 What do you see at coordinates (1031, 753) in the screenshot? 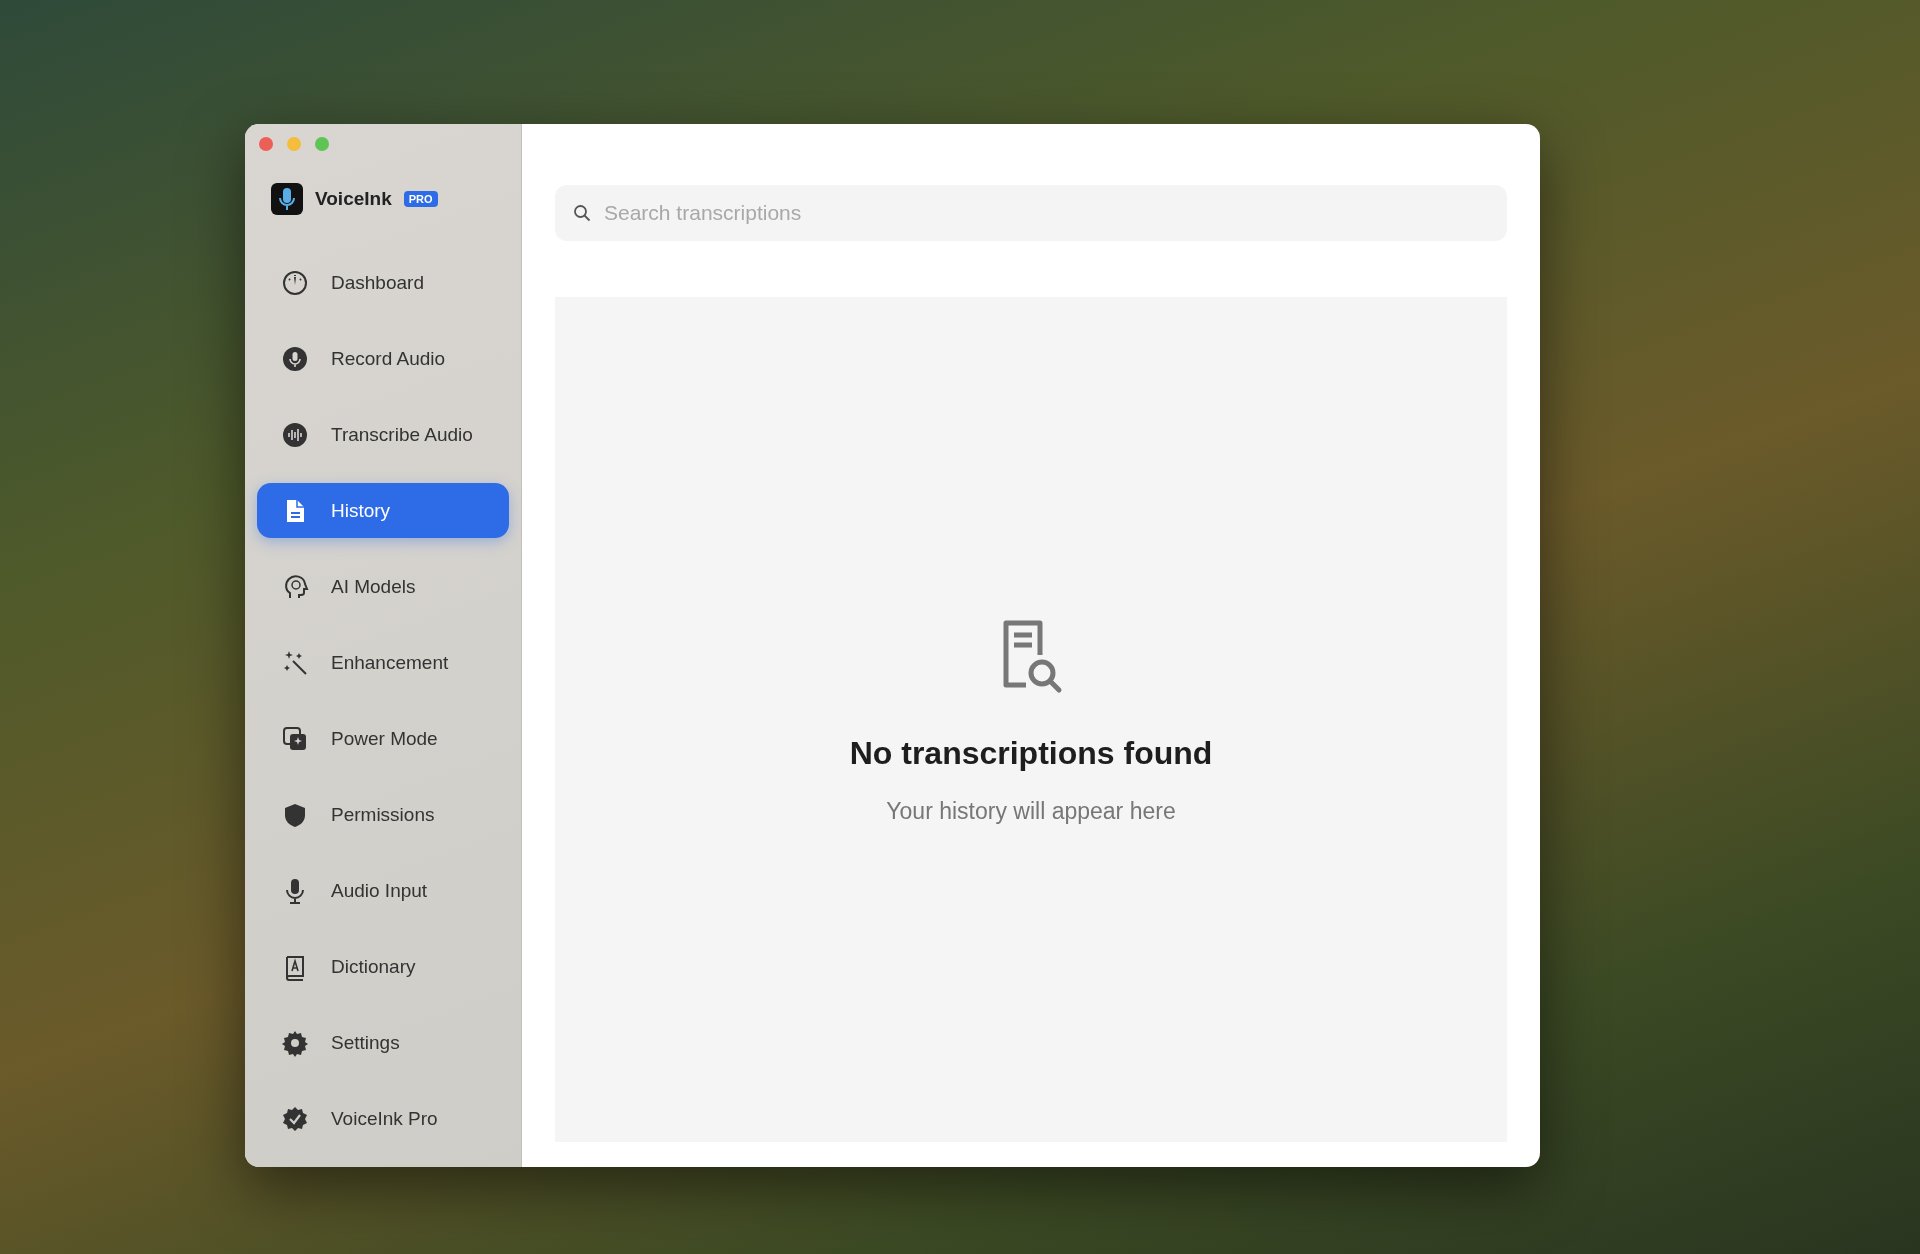
I see `empty-title: No transcriptions found` at bounding box center [1031, 753].